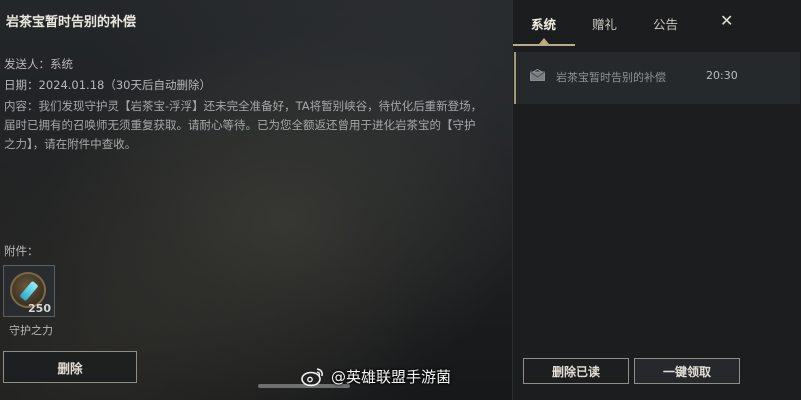 This screenshot has width=801, height=400. Describe the element at coordinates (665, 23) in the screenshot. I see `tab-notice: 公告` at that location.